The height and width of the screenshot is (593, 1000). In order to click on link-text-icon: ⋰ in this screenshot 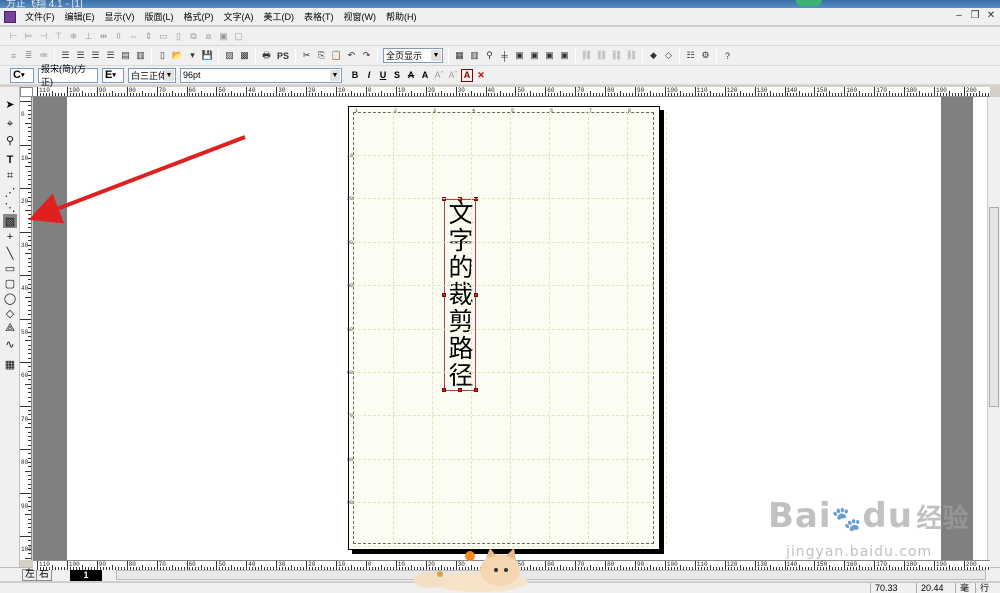, I will do `click(10, 192)`.